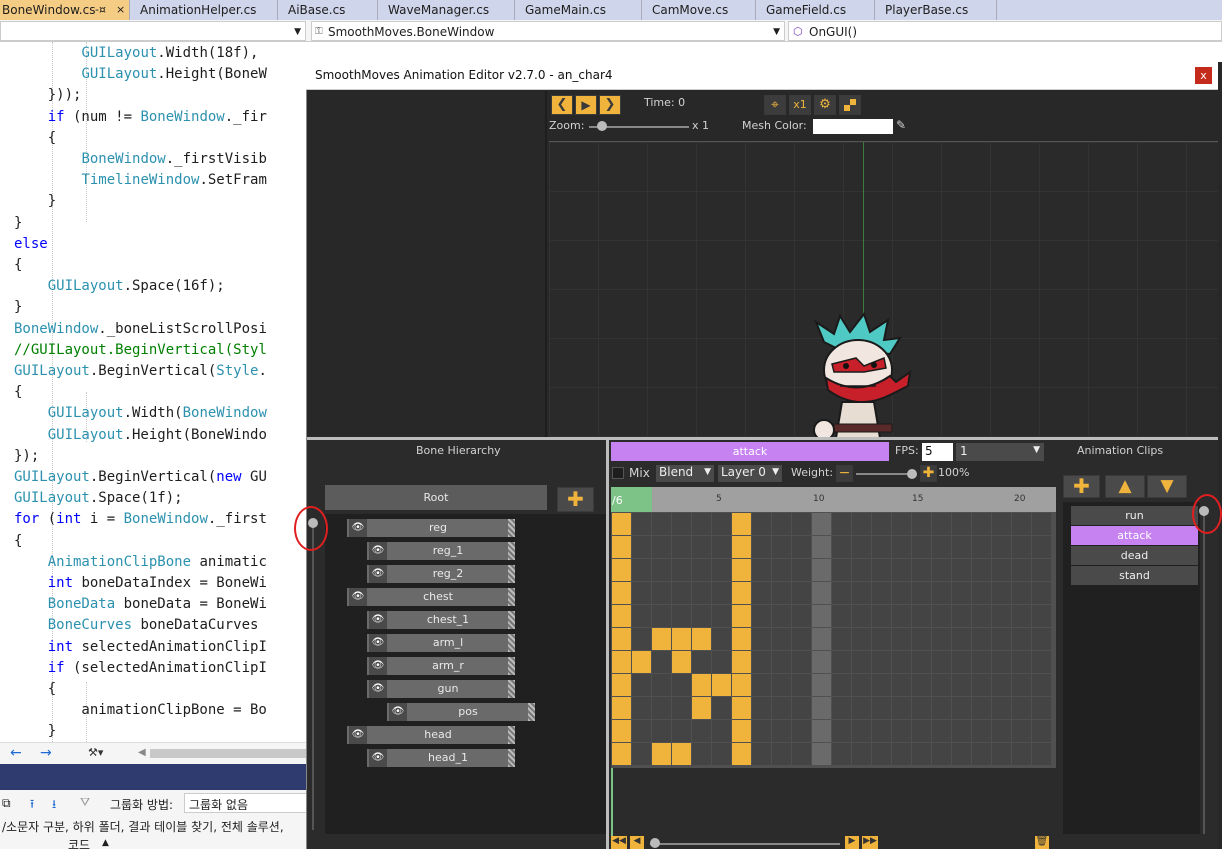 This screenshot has width=1222, height=853. Describe the element at coordinates (436, 497) in the screenshot. I see `root-bone-button: Root` at that location.